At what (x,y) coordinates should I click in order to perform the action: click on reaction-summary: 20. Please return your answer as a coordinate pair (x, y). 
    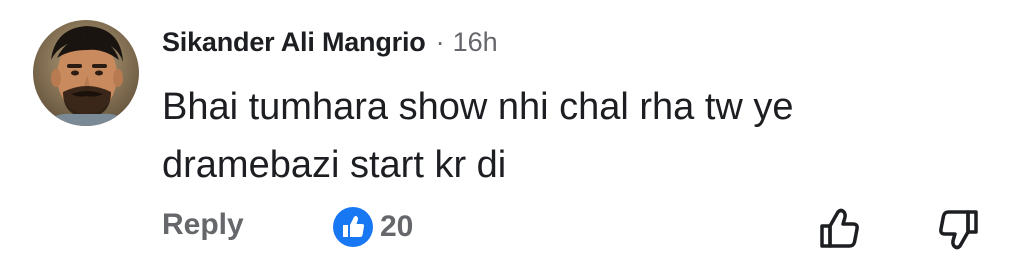
    Looking at the image, I should click on (372, 227).